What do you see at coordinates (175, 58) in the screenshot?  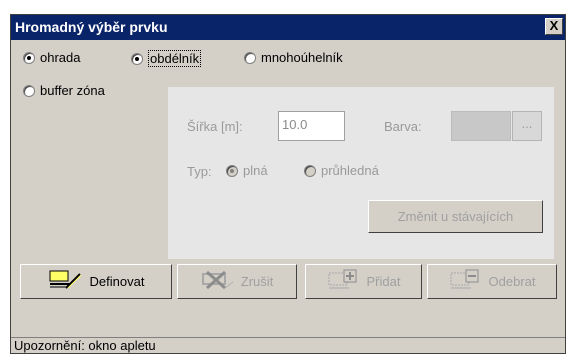 I see `radio-obdelnik-label: obdélník` at bounding box center [175, 58].